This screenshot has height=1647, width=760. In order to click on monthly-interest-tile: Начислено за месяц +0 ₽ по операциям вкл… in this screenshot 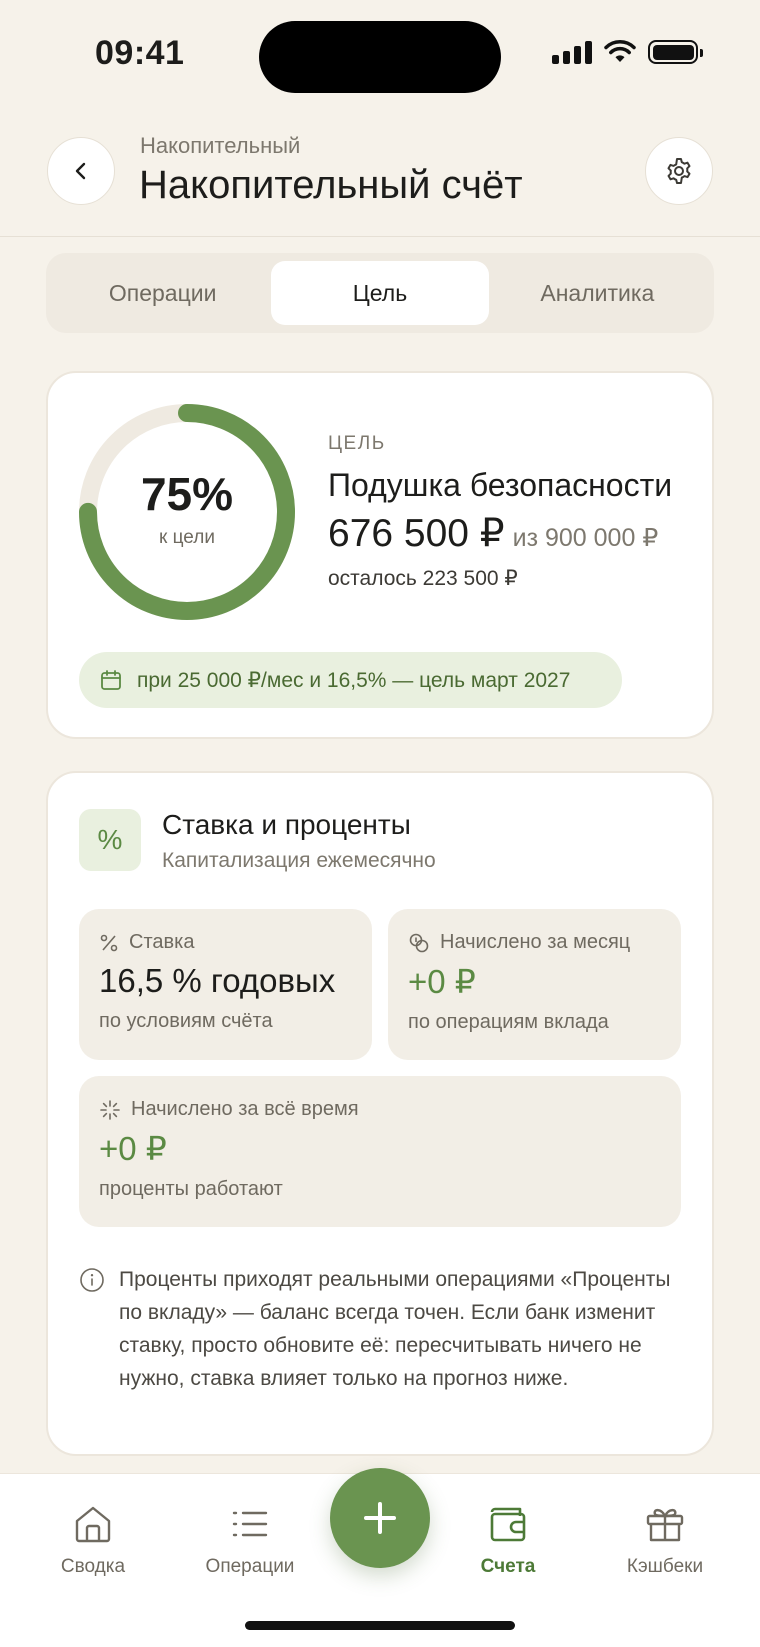, I will do `click(534, 984)`.